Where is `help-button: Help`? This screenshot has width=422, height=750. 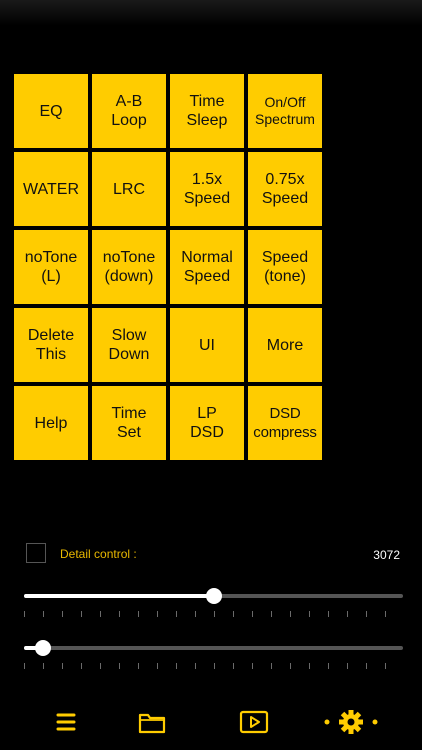
help-button: Help is located at coordinates (51, 423).